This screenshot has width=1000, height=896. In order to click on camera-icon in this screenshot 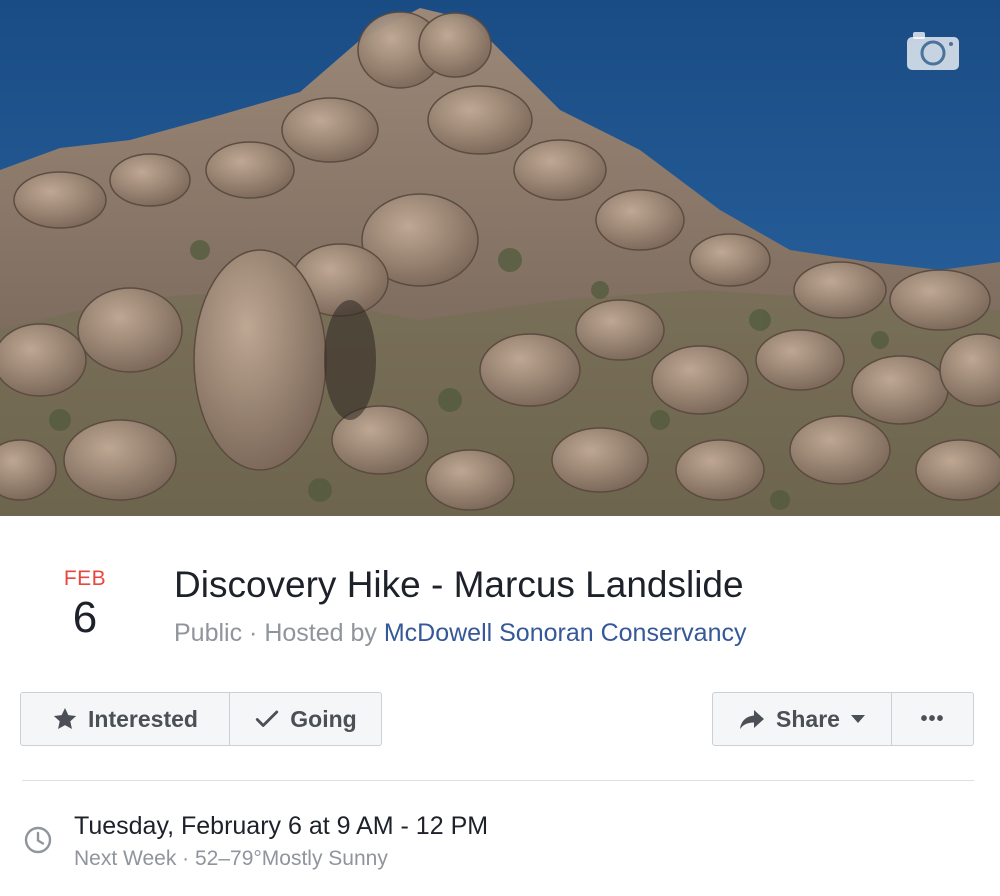, I will do `click(933, 51)`.